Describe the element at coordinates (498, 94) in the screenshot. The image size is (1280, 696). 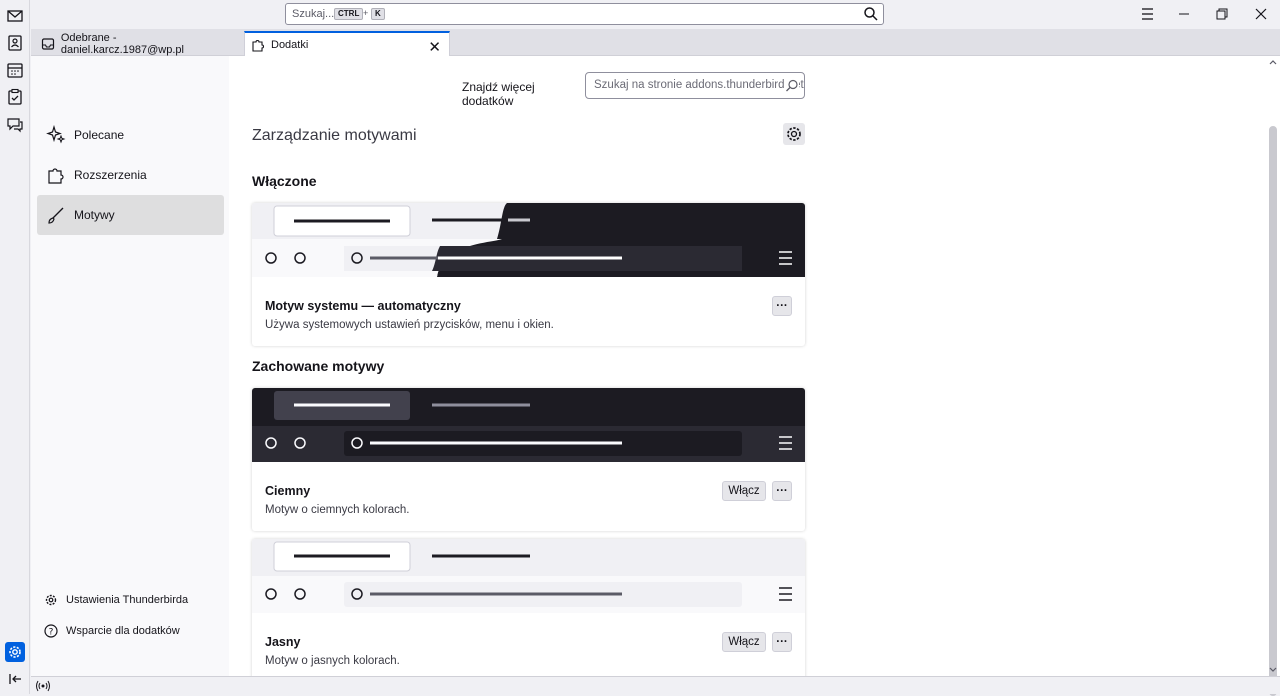
I see `find-more-label: Znajdź więcej dodatków` at that location.